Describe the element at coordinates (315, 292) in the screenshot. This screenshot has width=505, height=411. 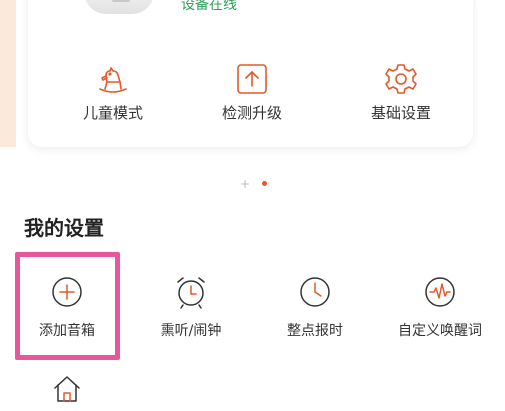
I see `clock-icon` at that location.